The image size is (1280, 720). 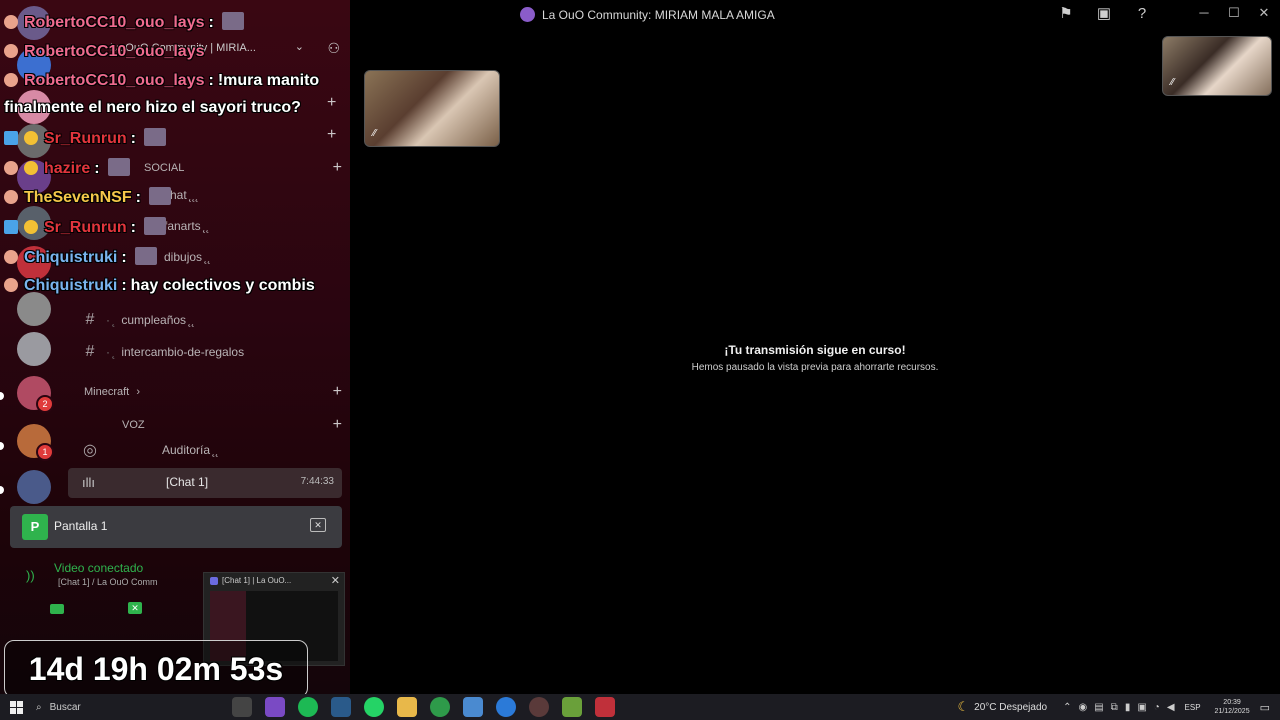 I want to click on flag-icon: ⚑, so click(x=1066, y=14).